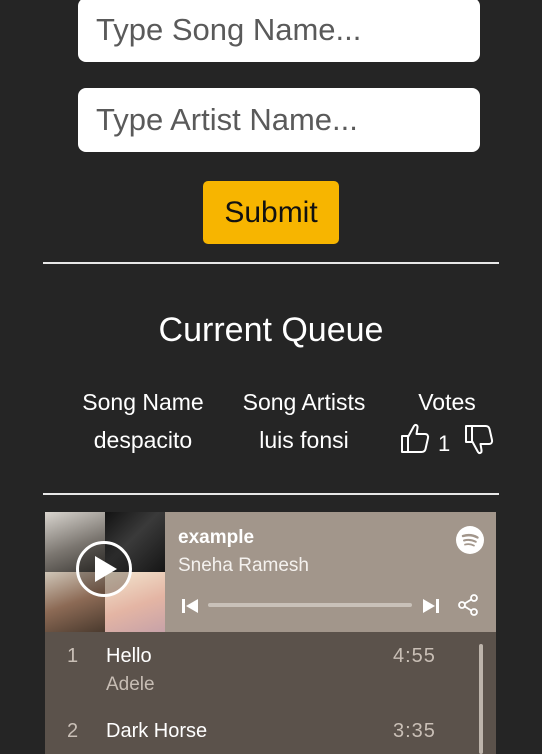  I want to click on thumbs-up-icon, so click(415, 438).